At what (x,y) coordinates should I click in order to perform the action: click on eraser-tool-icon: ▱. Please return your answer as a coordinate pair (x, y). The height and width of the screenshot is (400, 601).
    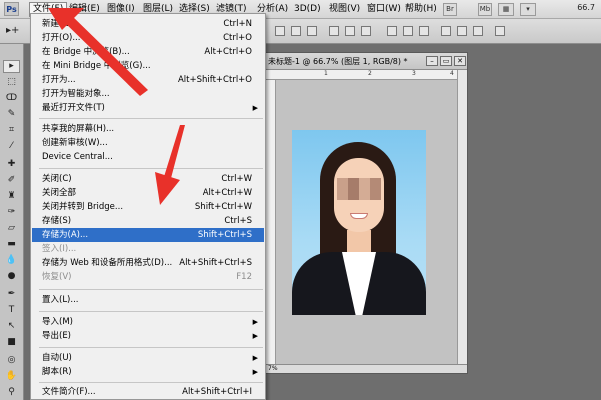
    Looking at the image, I should click on (11, 228).